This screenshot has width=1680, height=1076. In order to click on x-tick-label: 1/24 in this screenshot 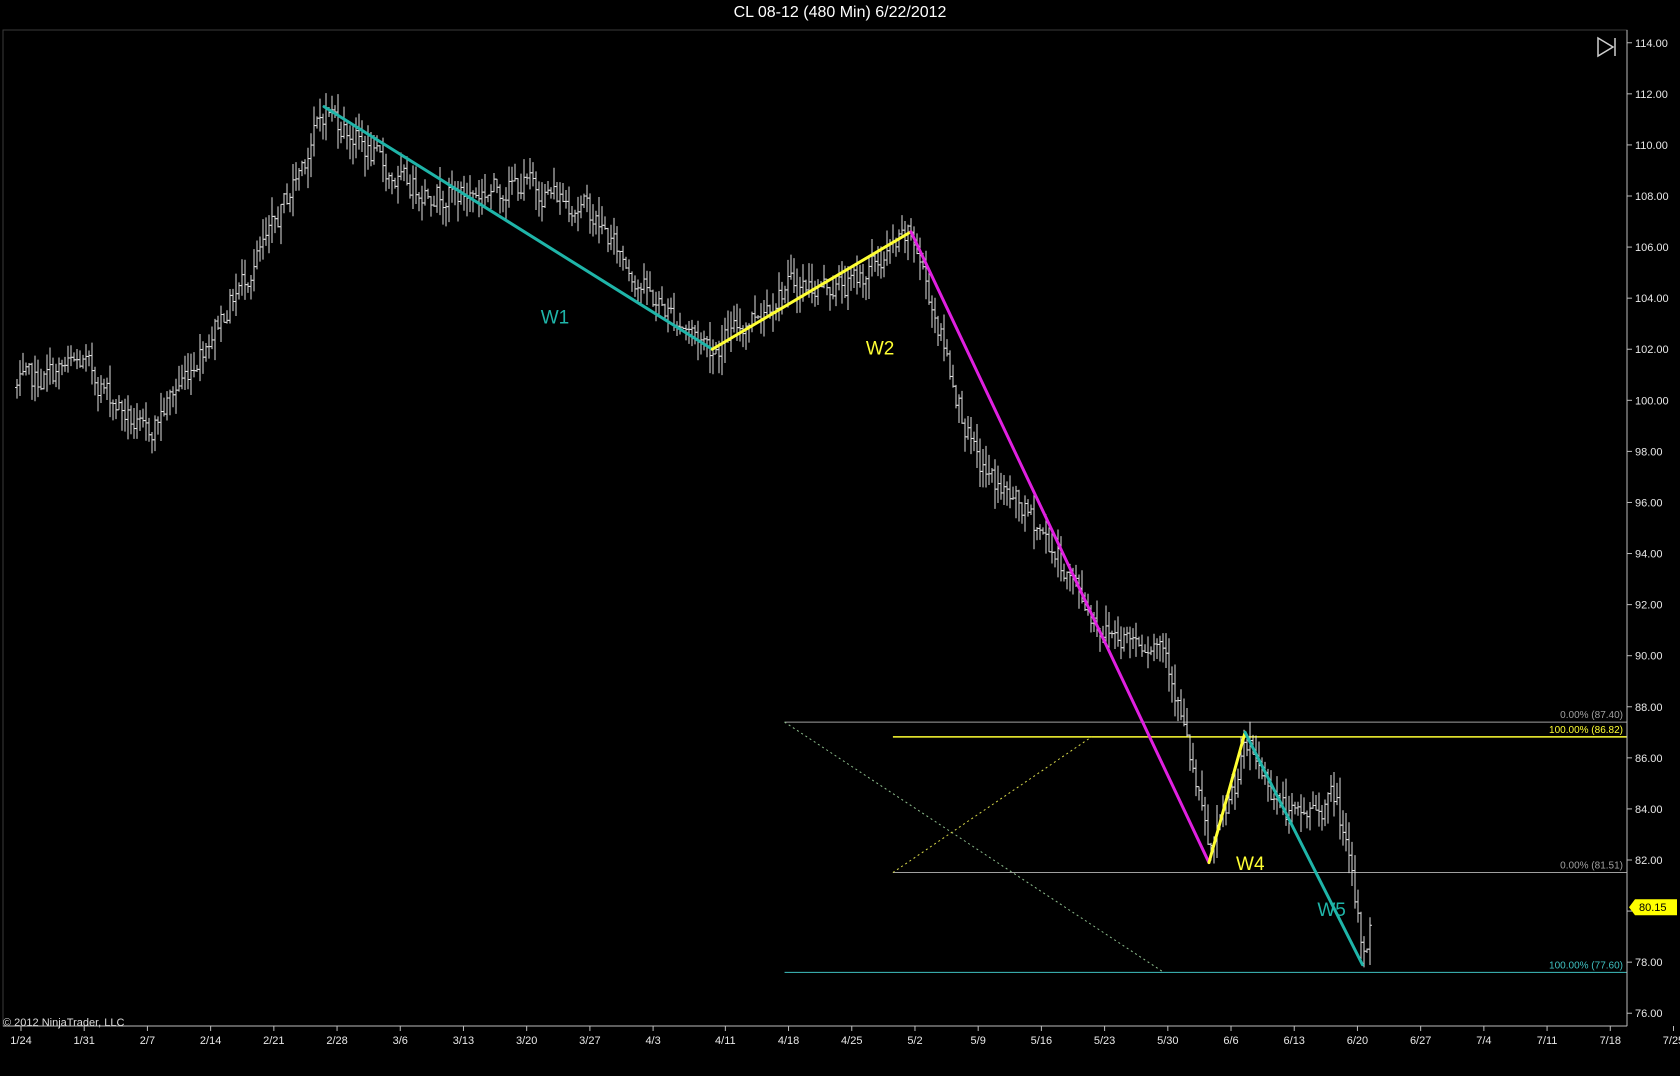, I will do `click(20, 1041)`.